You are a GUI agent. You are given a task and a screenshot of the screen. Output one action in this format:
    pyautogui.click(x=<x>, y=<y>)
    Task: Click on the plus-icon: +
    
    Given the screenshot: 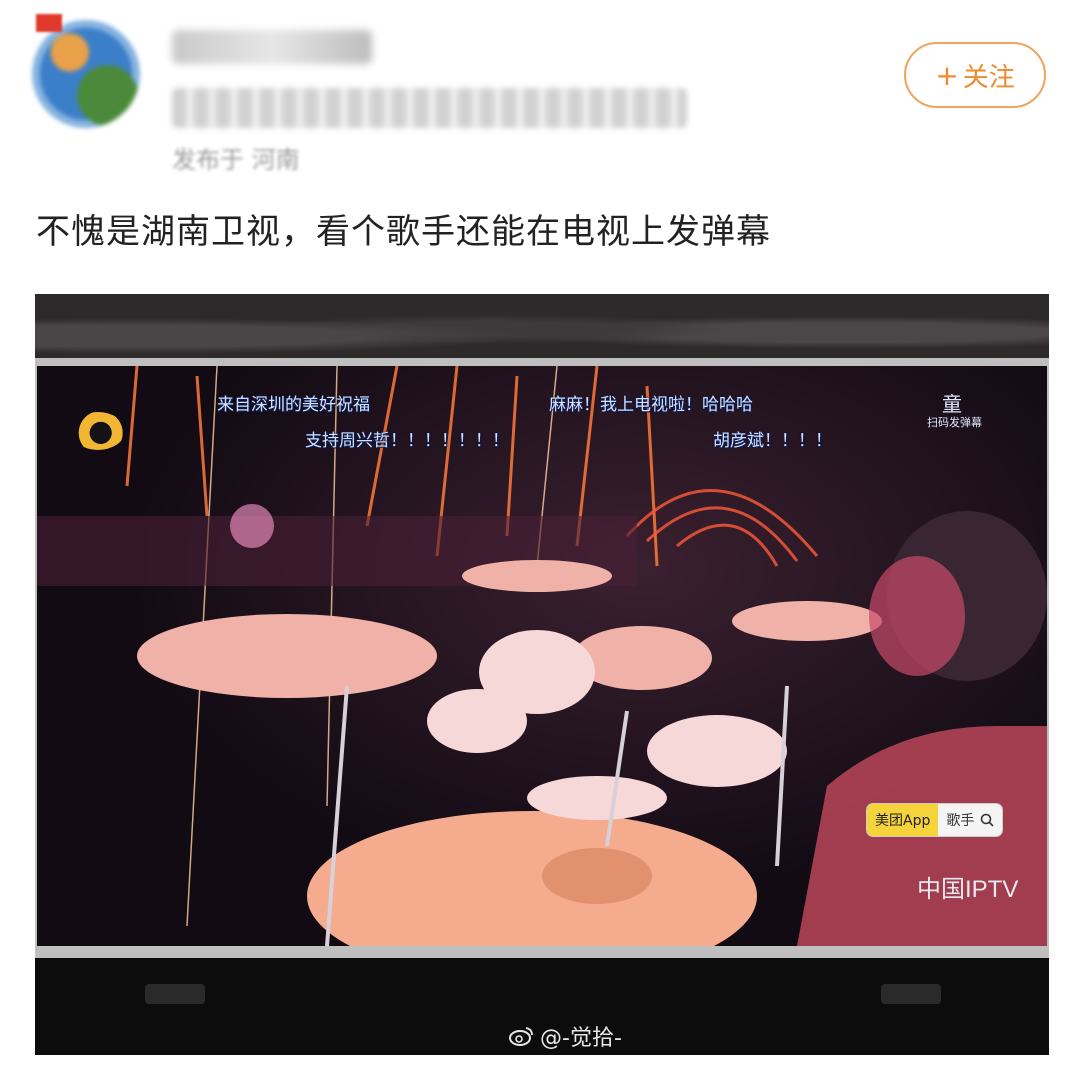 What is the action you would take?
    pyautogui.click(x=947, y=75)
    